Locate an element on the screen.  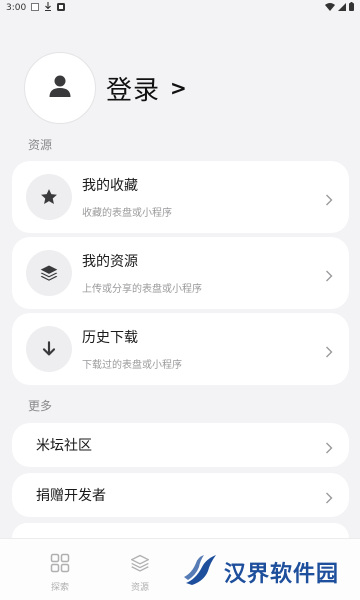
donate-item: 捐赠开发者 is located at coordinates (180, 495).